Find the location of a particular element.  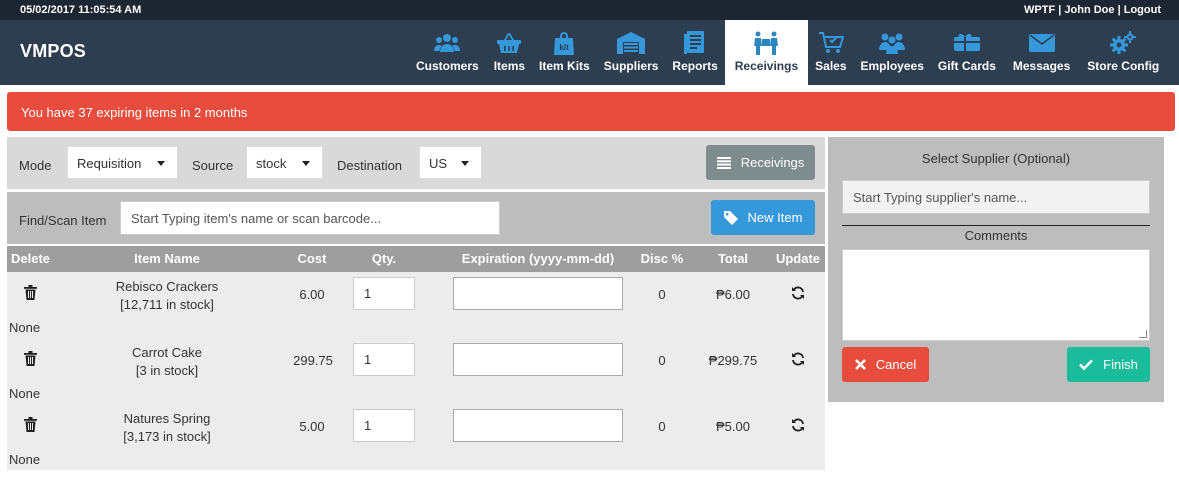

col-total: Total is located at coordinates (733, 258).